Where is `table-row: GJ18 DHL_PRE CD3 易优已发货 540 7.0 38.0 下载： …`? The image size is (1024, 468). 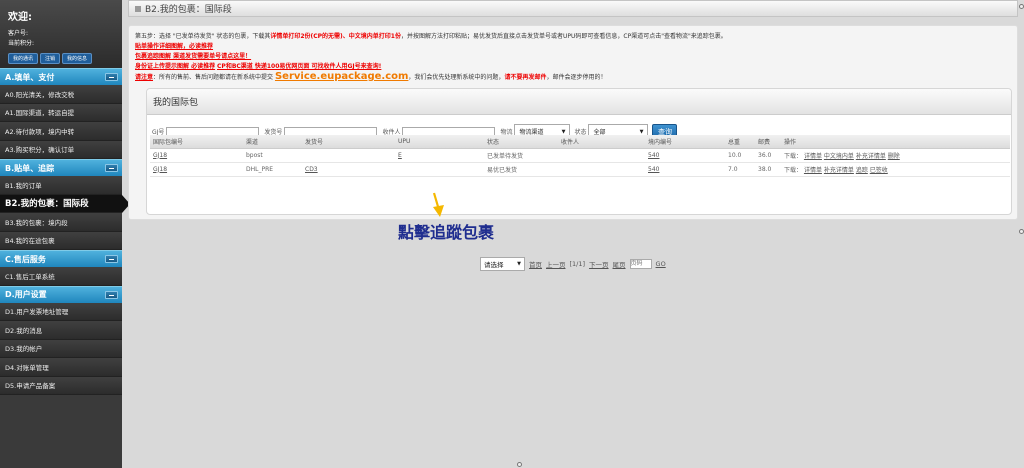 table-row: GJ18 DHL_PRE CD3 易优已发货 540 7.0 38.0 下载： … is located at coordinates (580, 169).